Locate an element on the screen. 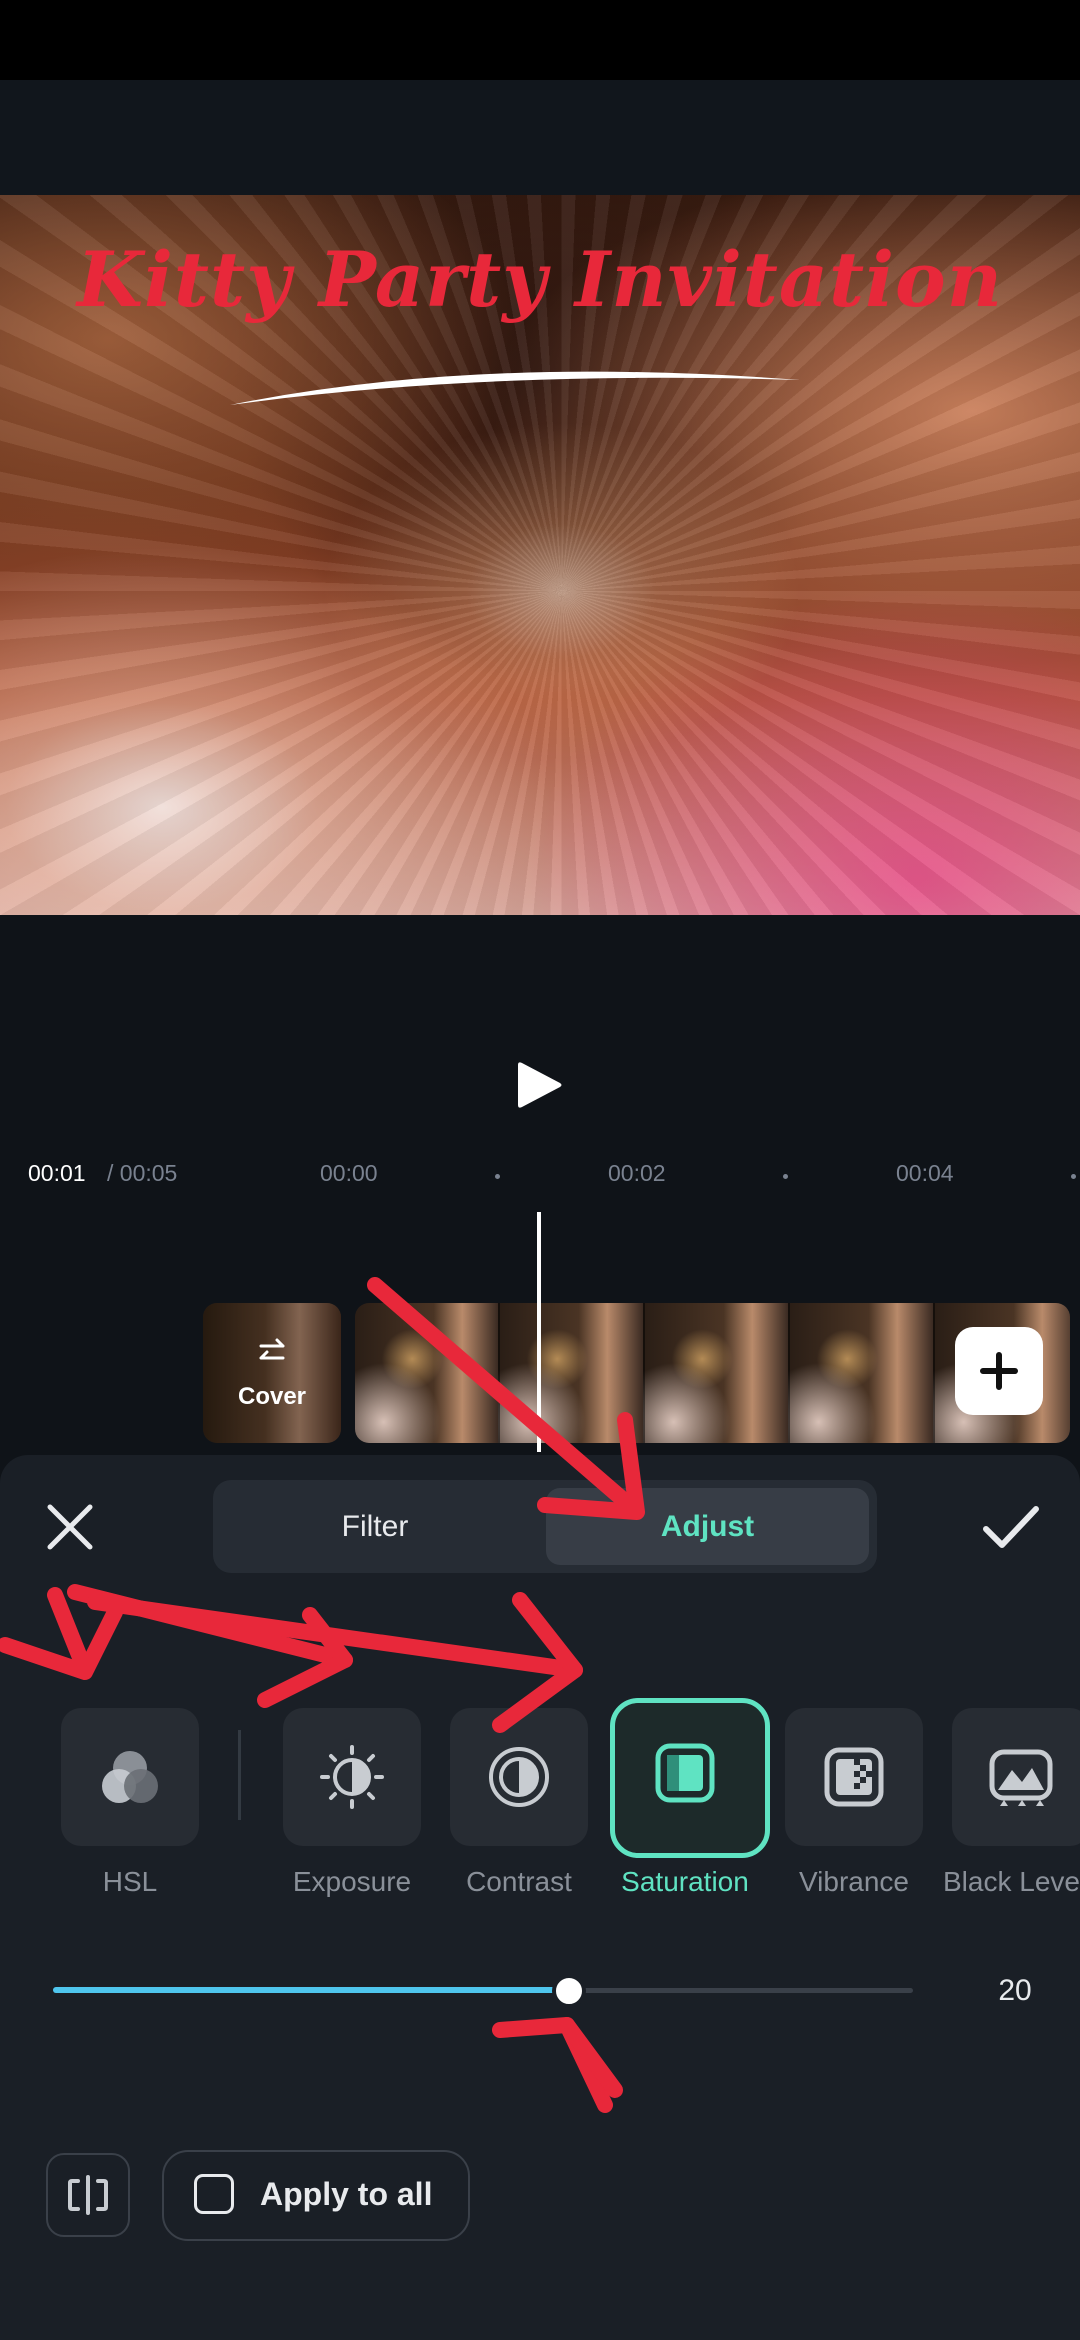 The height and width of the screenshot is (2340, 1080). cover-button: Cover is located at coordinates (272, 1373).